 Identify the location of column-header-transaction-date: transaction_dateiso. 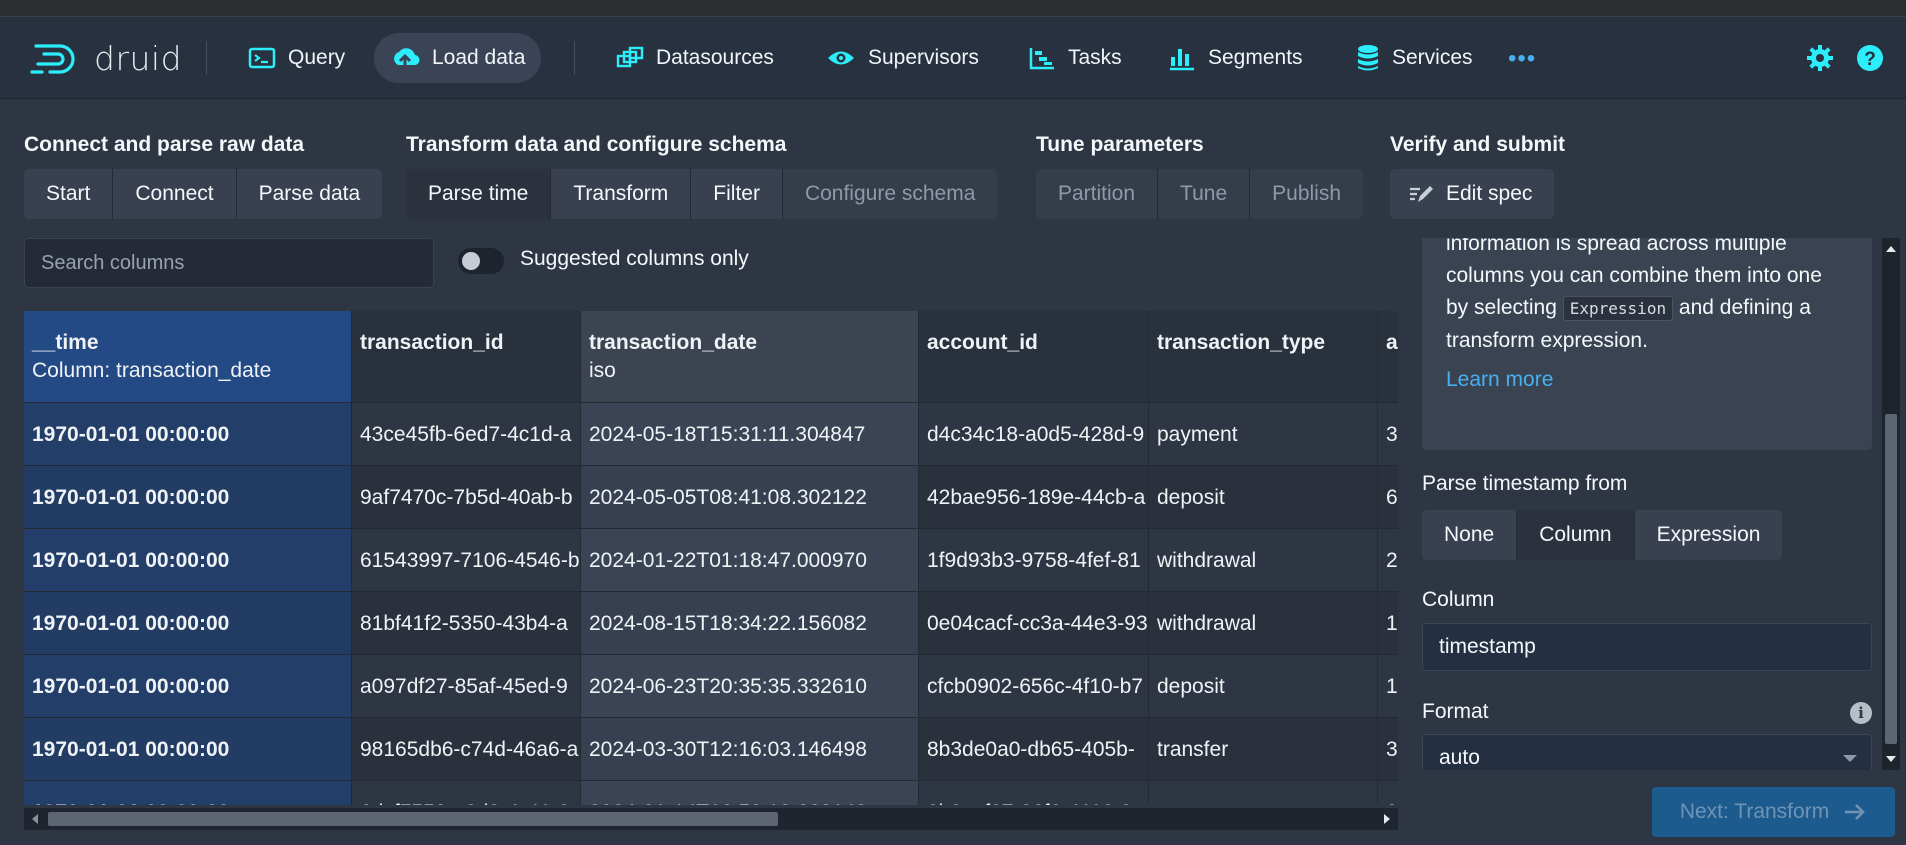
(750, 357).